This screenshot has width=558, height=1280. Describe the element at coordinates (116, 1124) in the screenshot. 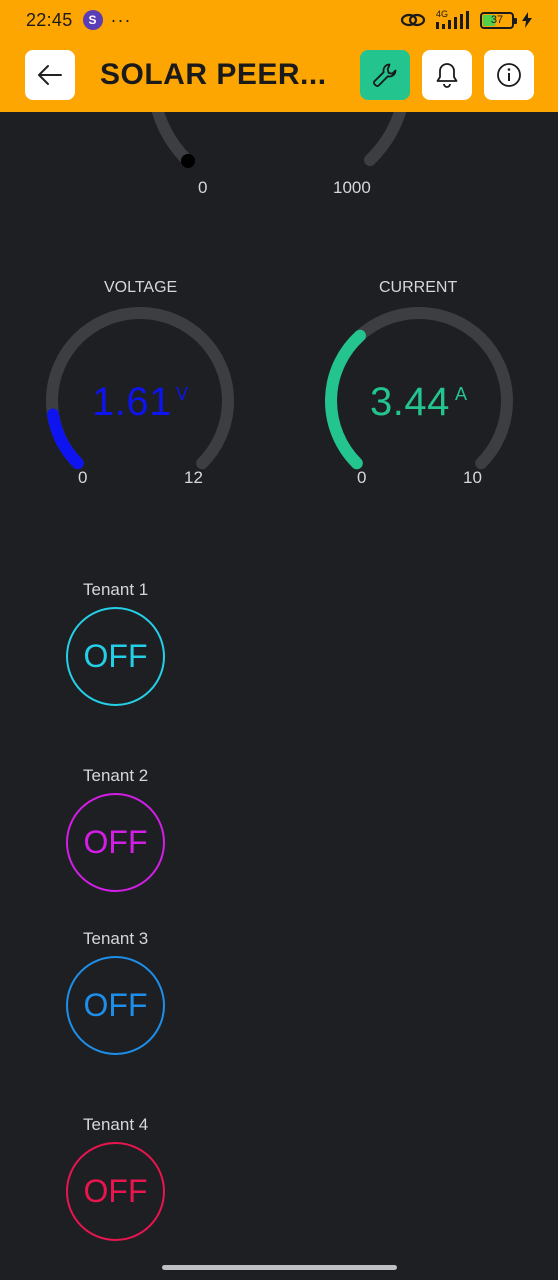

I see `tenant-4-label: Tenant 4` at that location.